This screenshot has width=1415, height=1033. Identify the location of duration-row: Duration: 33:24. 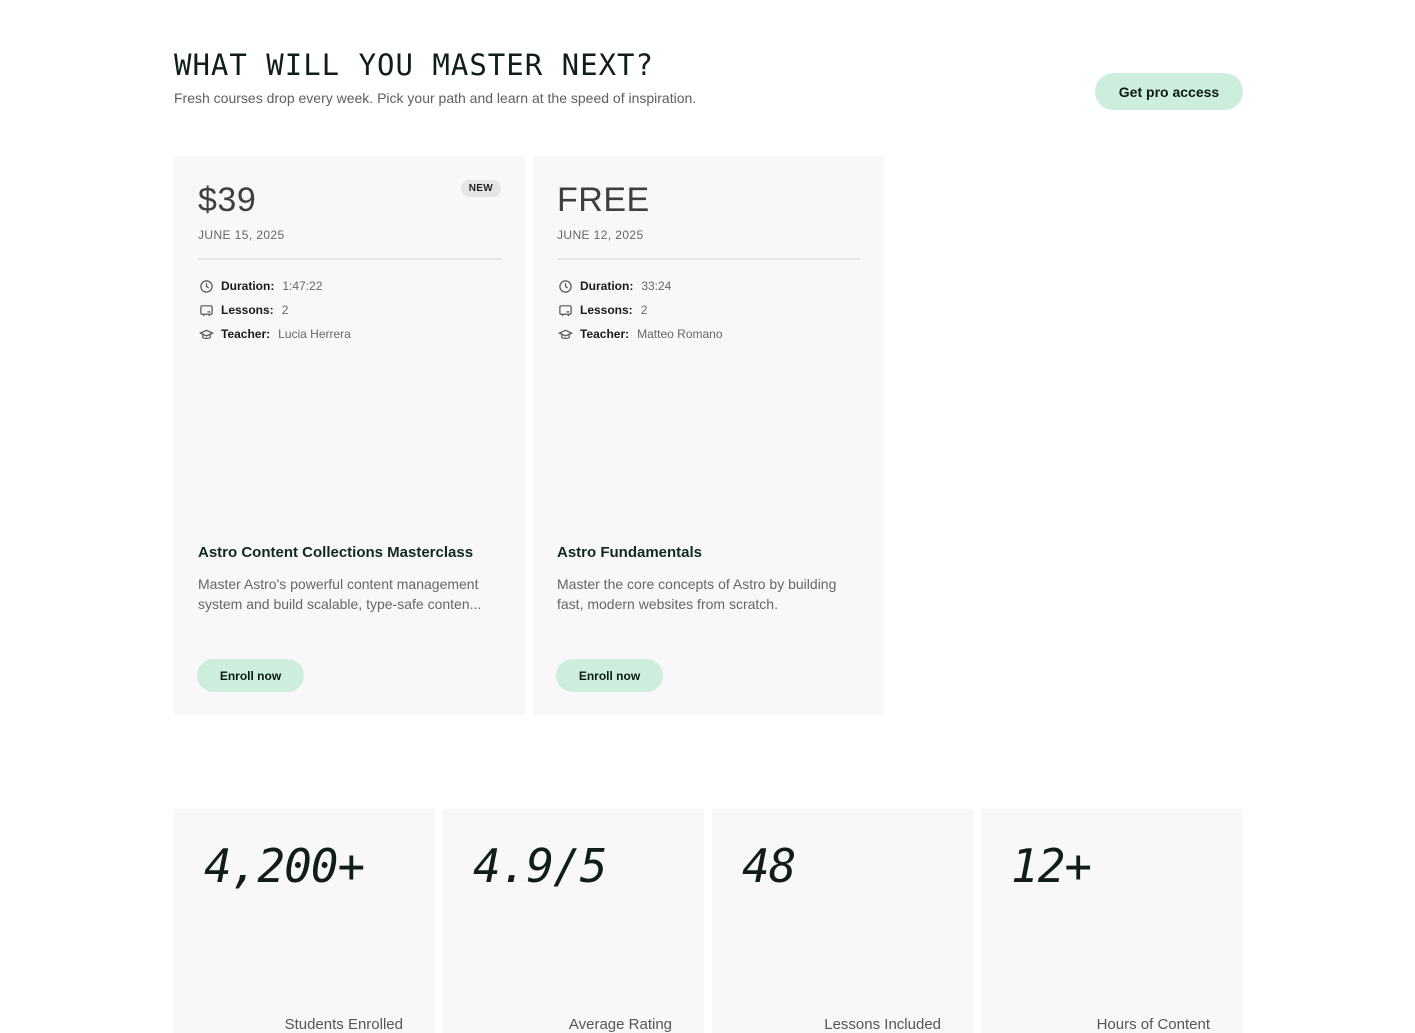
(708, 286).